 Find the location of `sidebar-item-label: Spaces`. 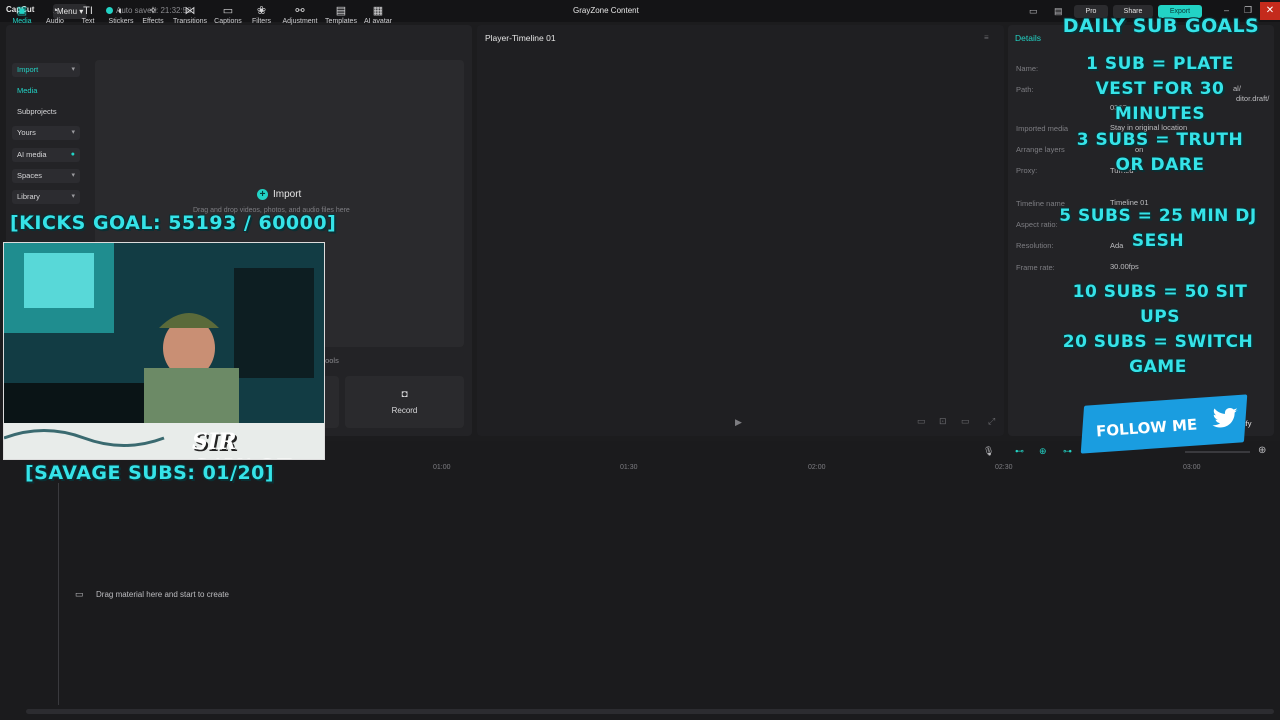

sidebar-item-label: Spaces is located at coordinates (30, 175).